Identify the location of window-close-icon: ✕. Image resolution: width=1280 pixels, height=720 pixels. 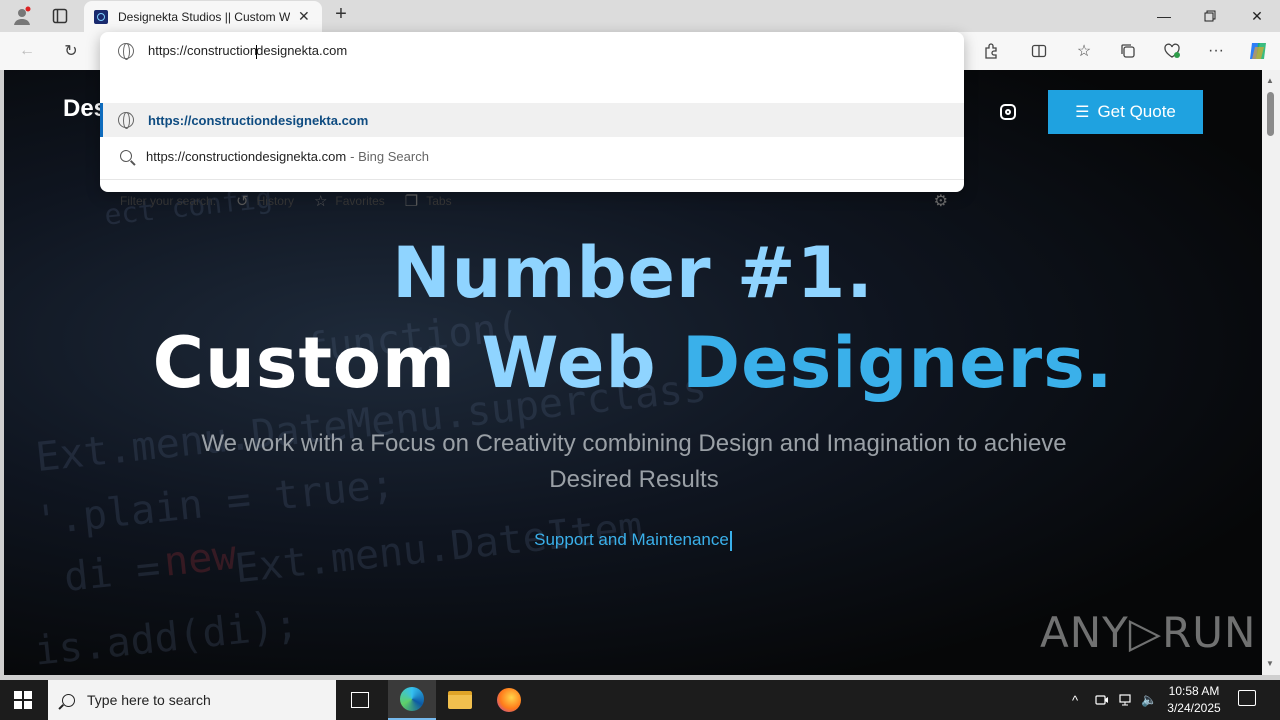
(1257, 16).